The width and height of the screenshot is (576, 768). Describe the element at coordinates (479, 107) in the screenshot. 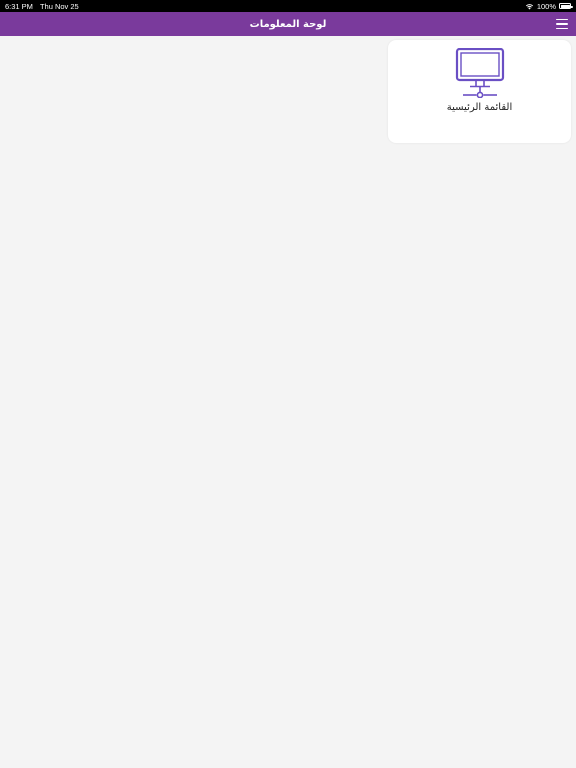

I see `card-label: القائمة الرئيسية` at that location.